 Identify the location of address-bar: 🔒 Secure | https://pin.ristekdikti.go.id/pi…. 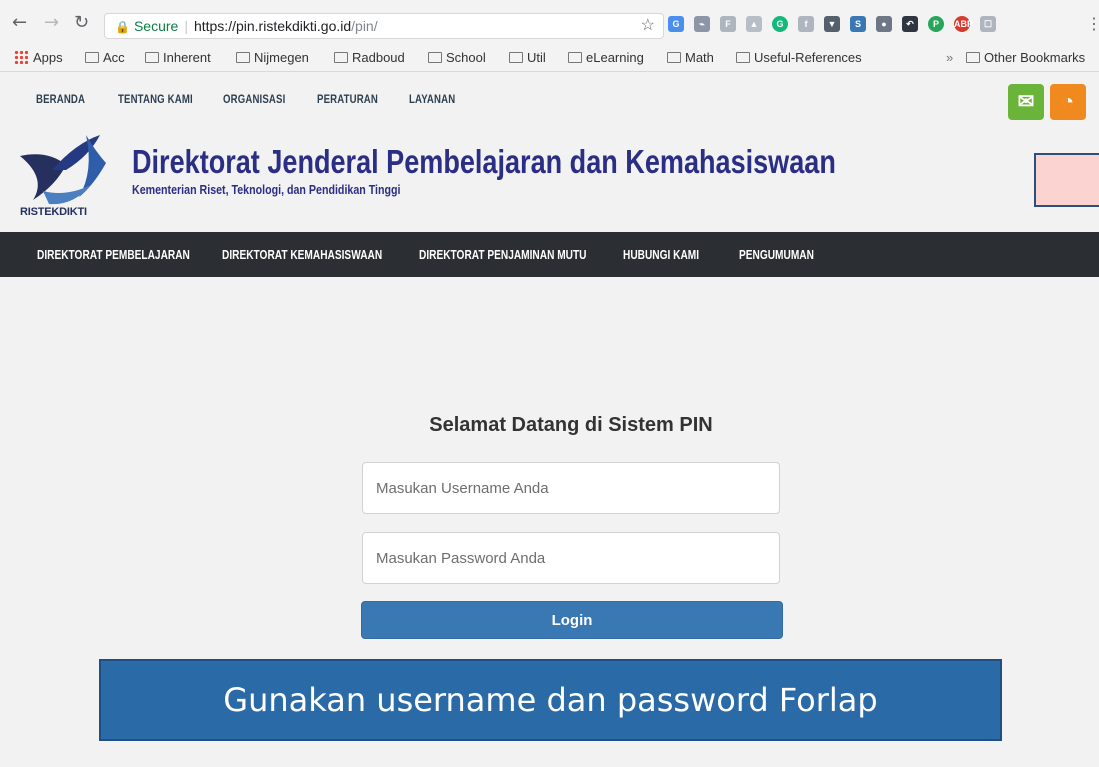
(384, 26).